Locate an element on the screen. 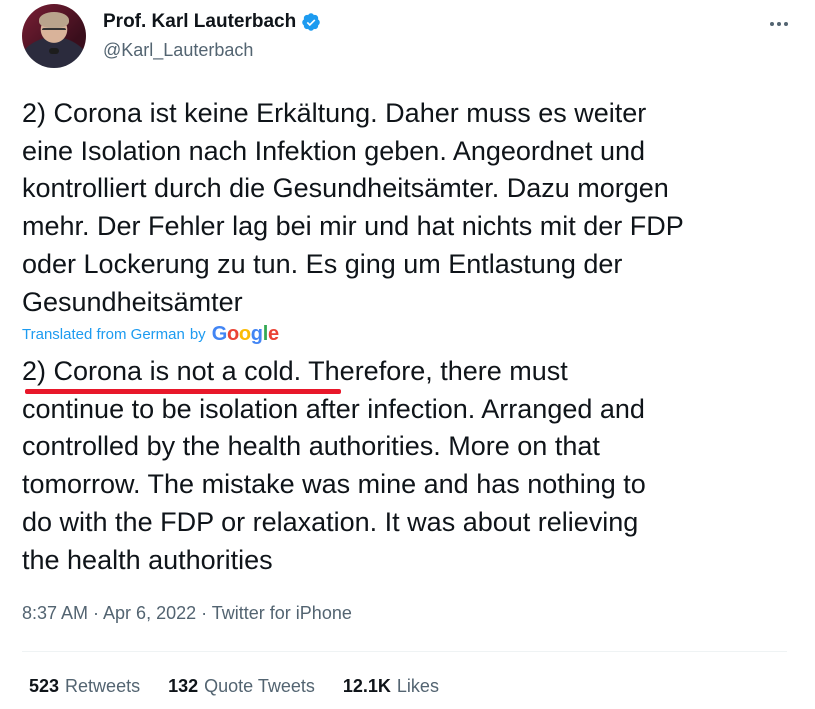  google-logo-letter: g is located at coordinates (256, 334).